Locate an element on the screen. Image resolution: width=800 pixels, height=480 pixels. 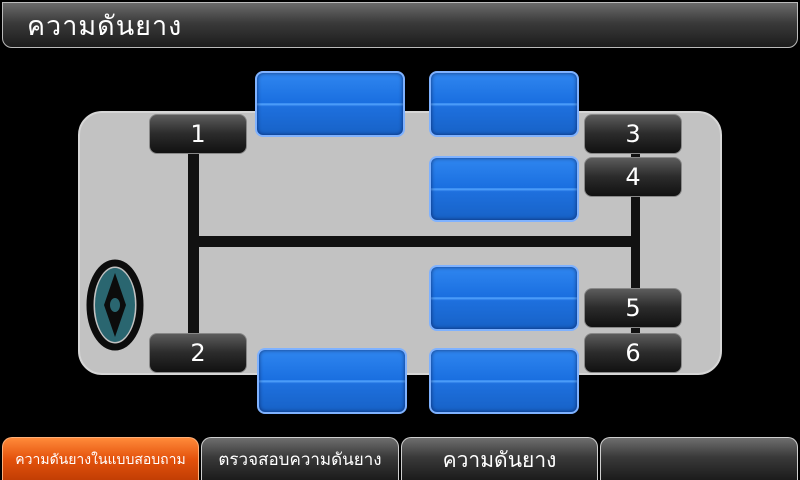
wheel-label-4: 4 is located at coordinates (633, 177).